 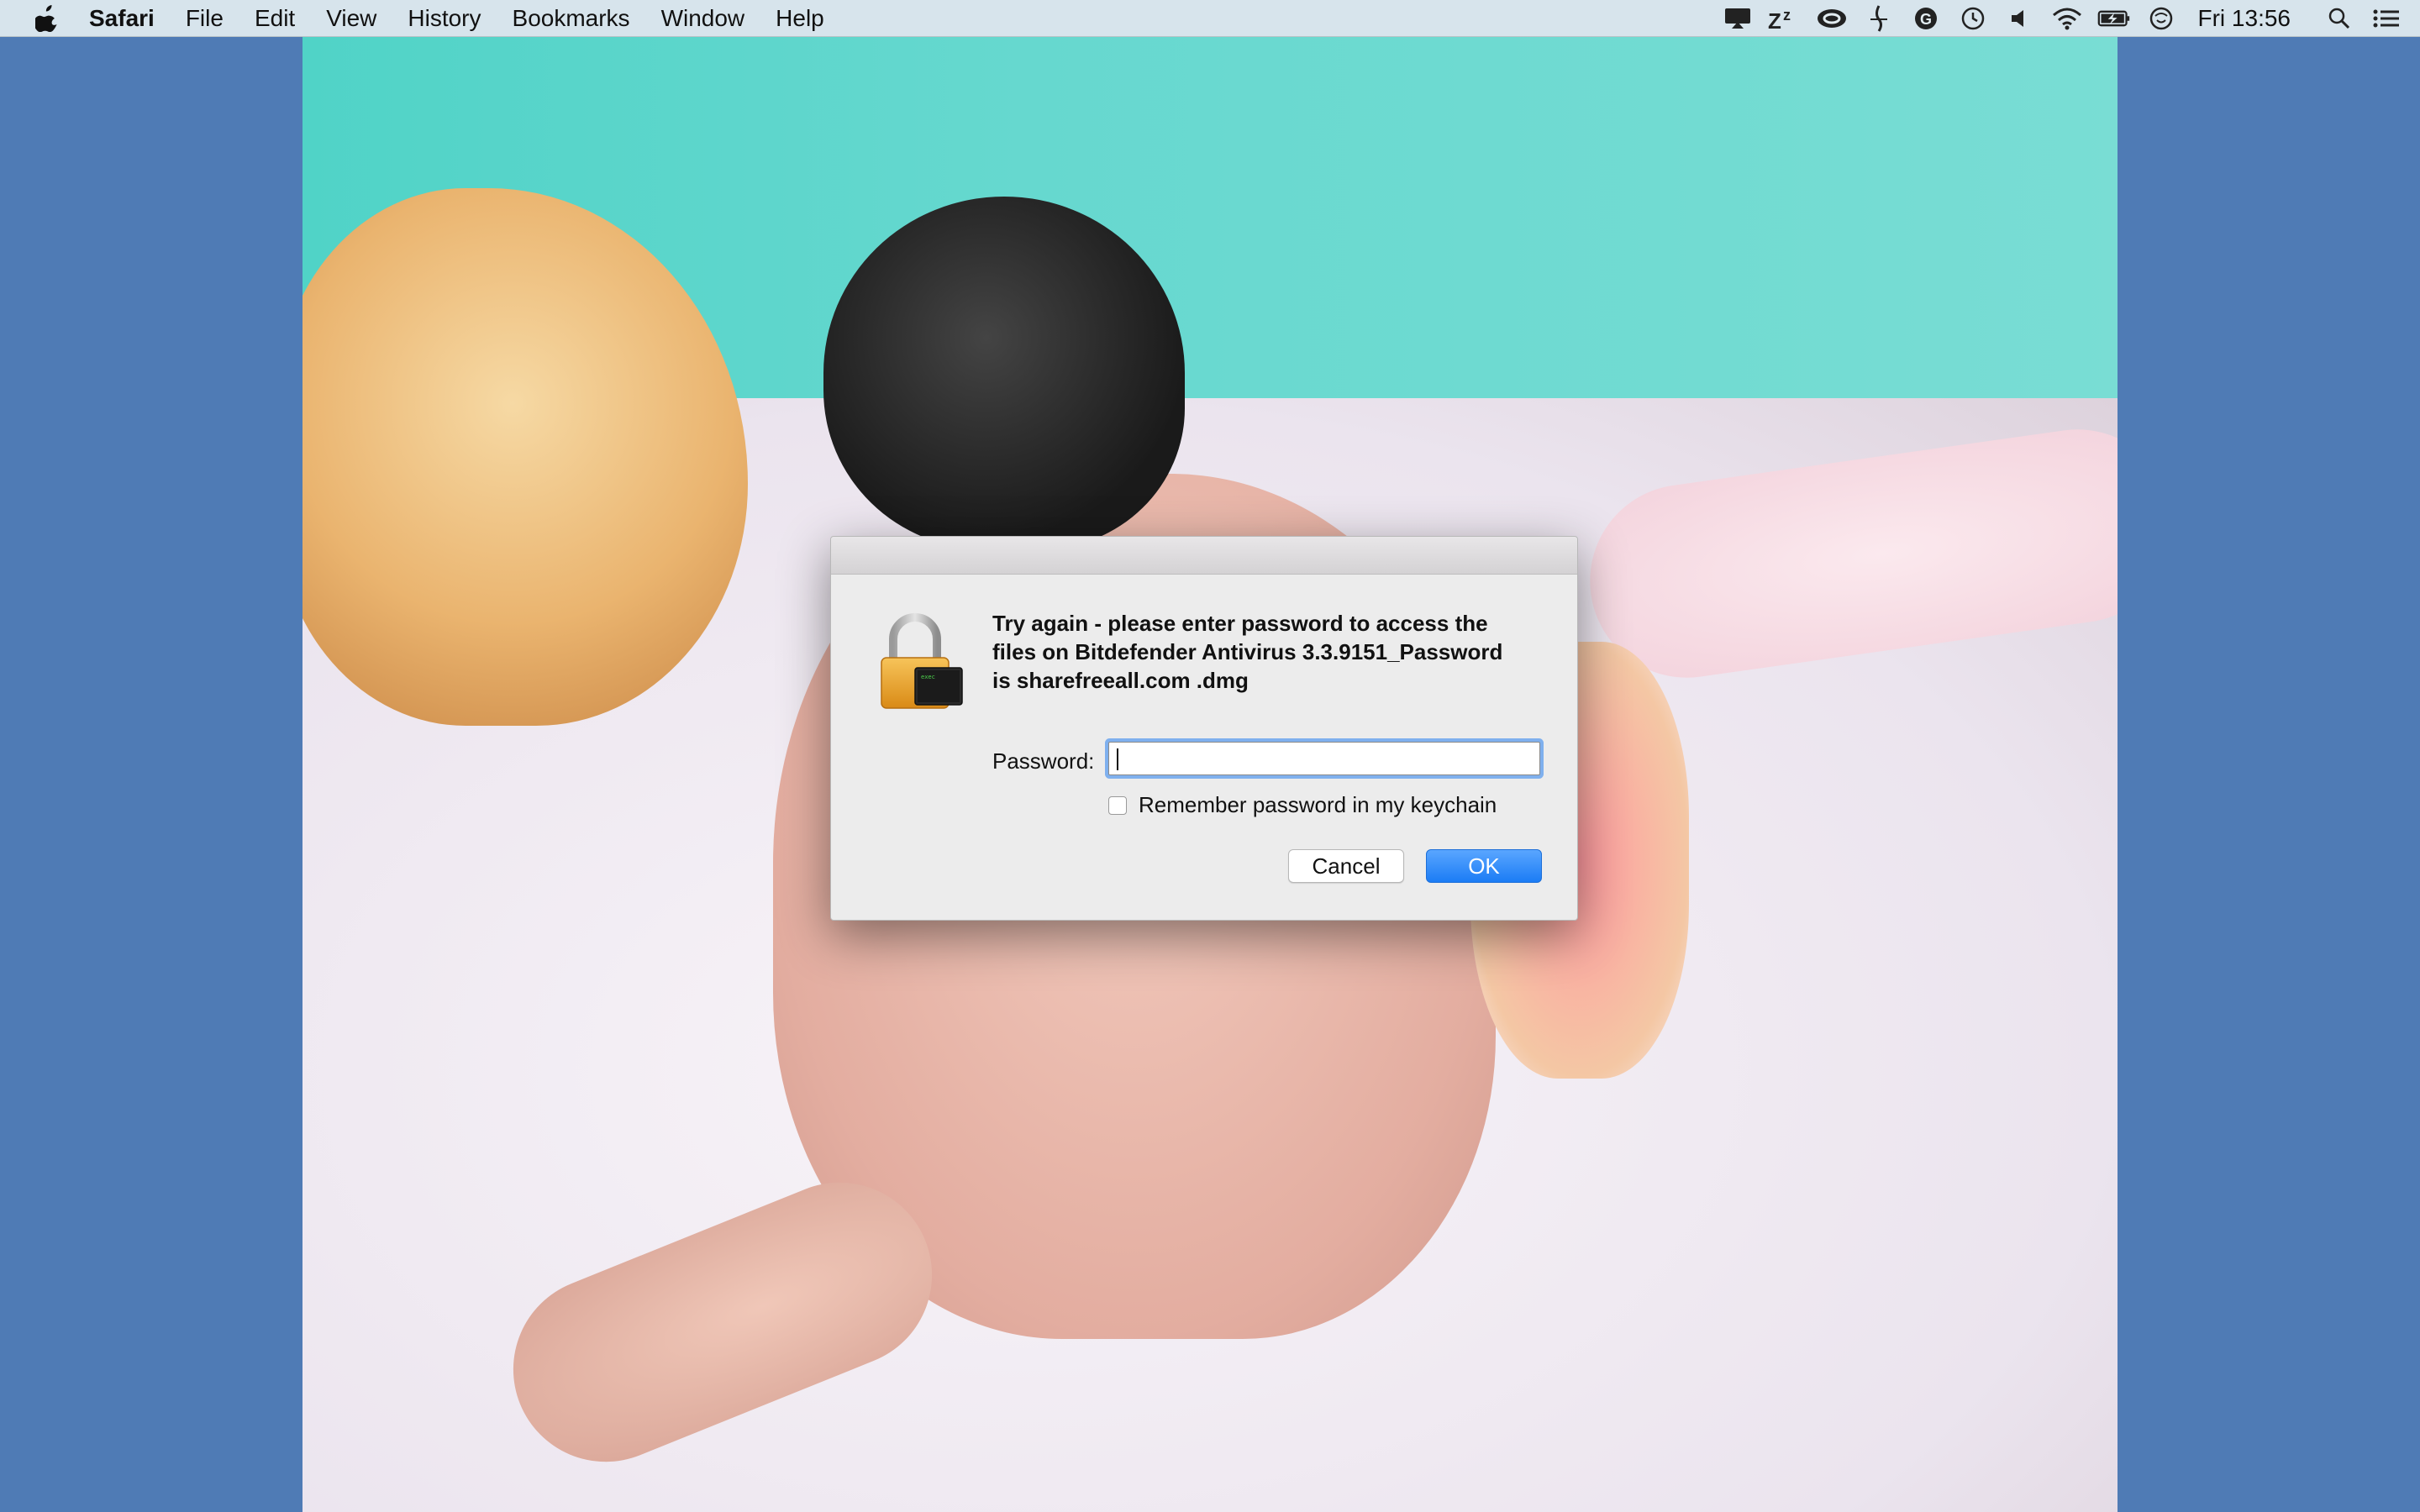 I want to click on svg-text: G, so click(x=1926, y=19).